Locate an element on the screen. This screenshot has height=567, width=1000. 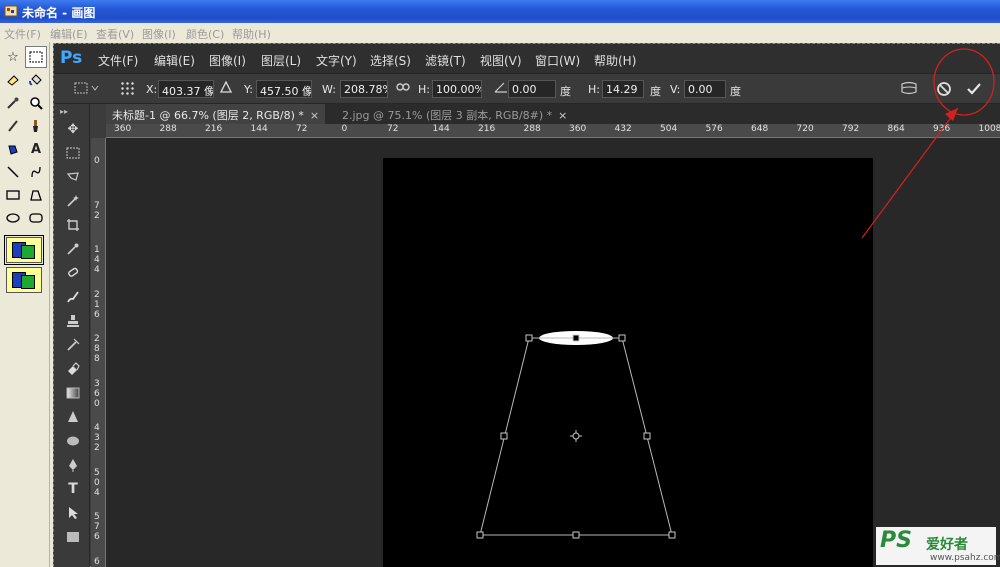
ps-menu-edit: 编辑(E) is located at coordinates (174, 60).